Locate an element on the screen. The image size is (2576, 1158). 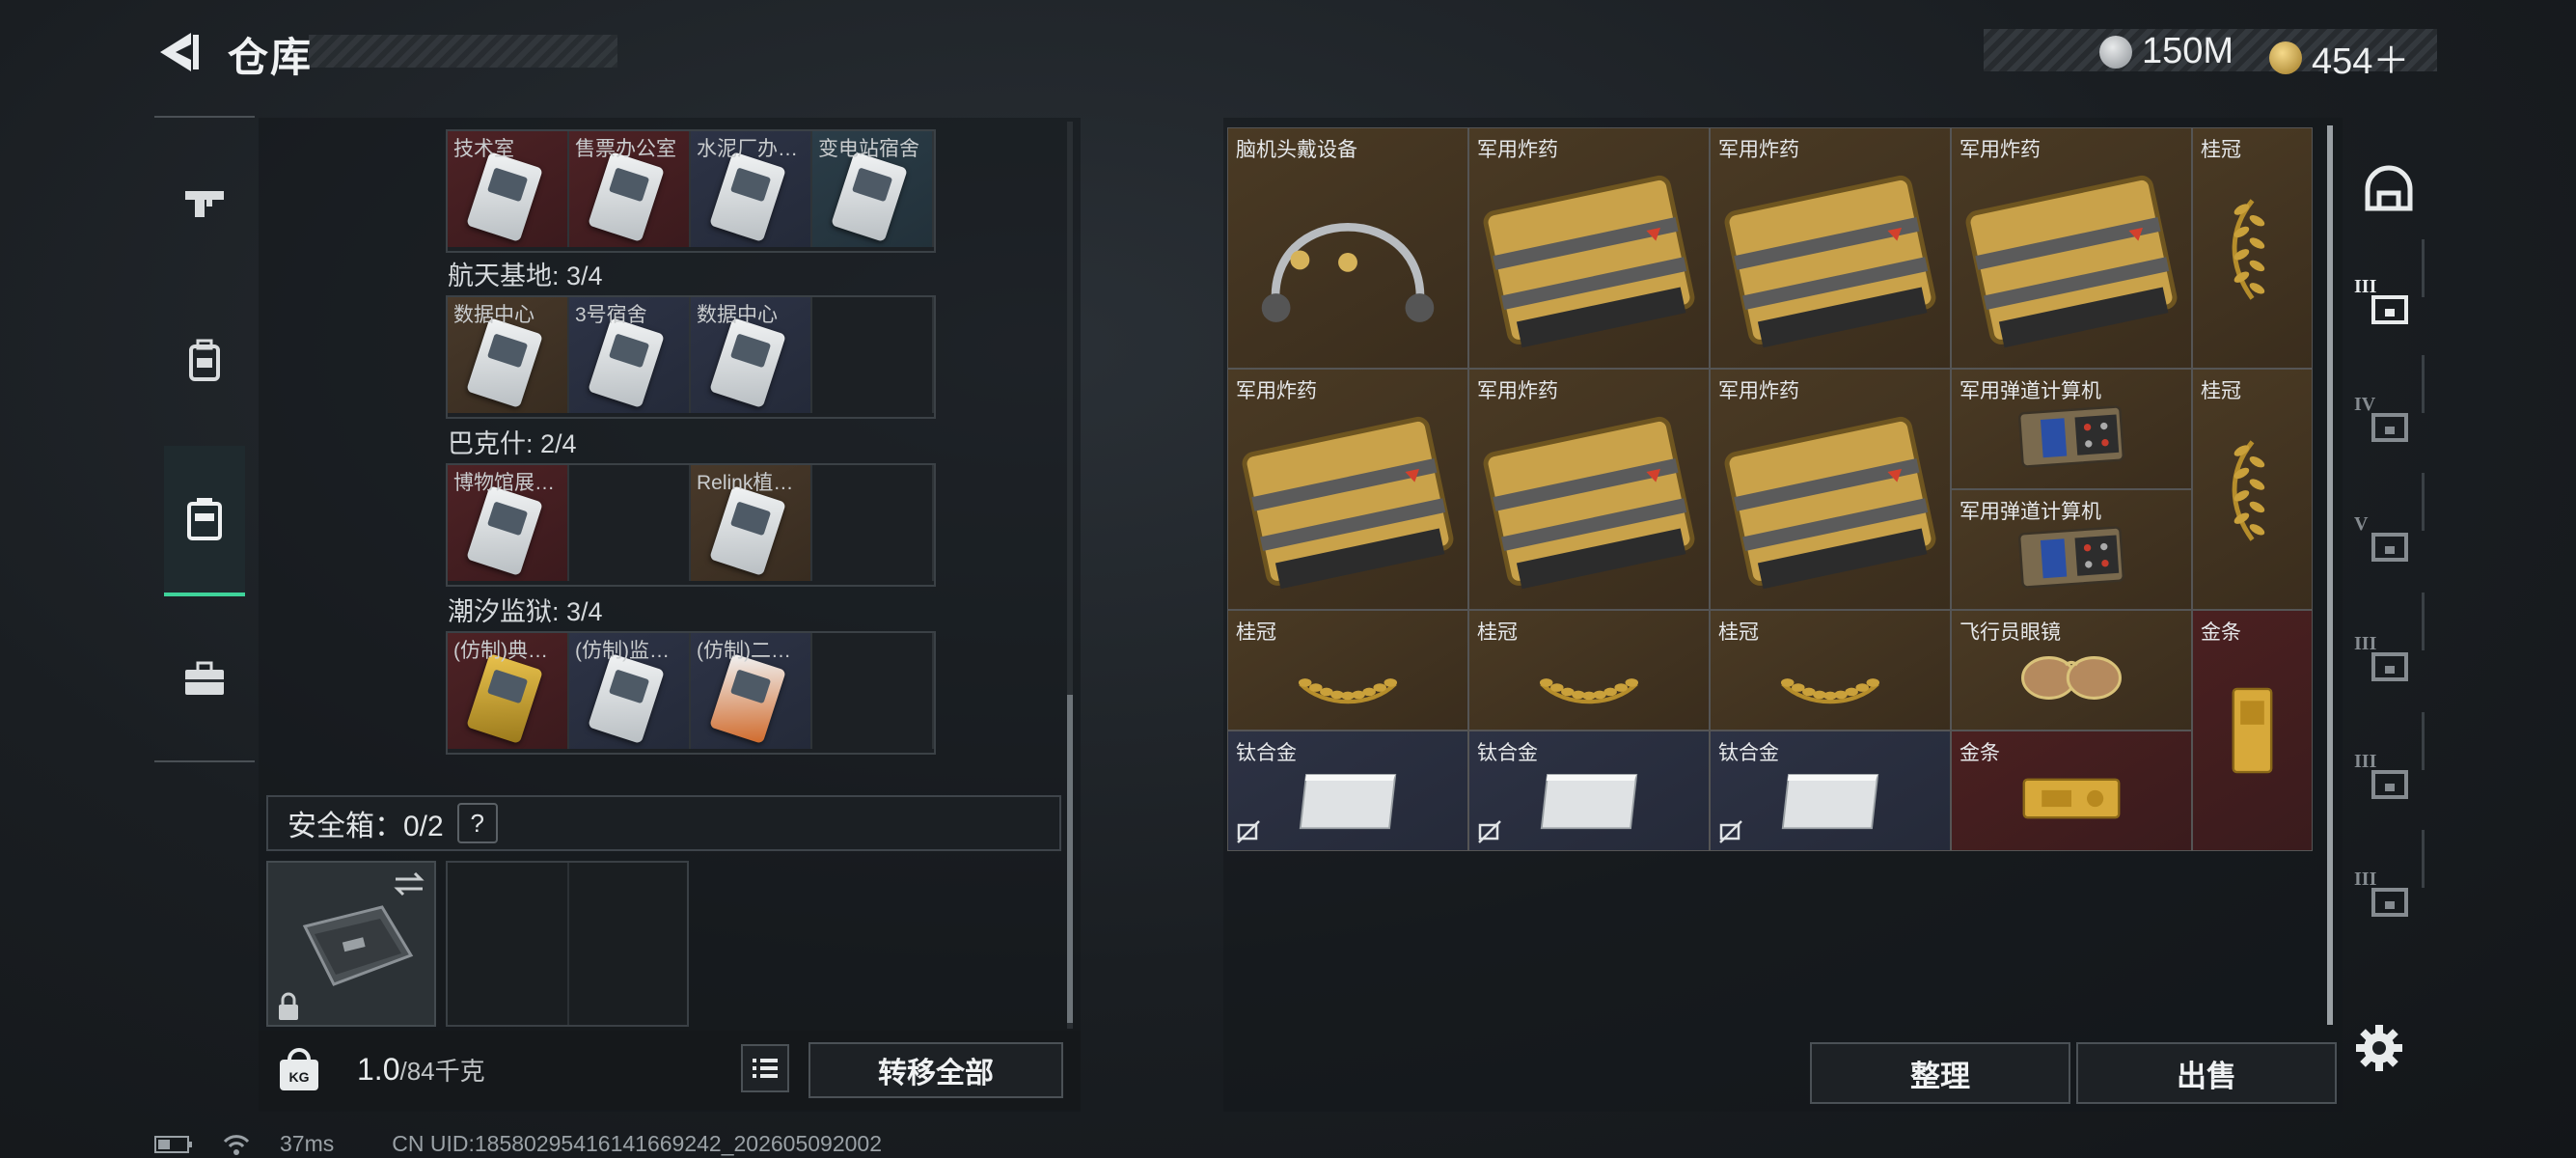
key-slot: 售票办公室 is located at coordinates (630, 189).